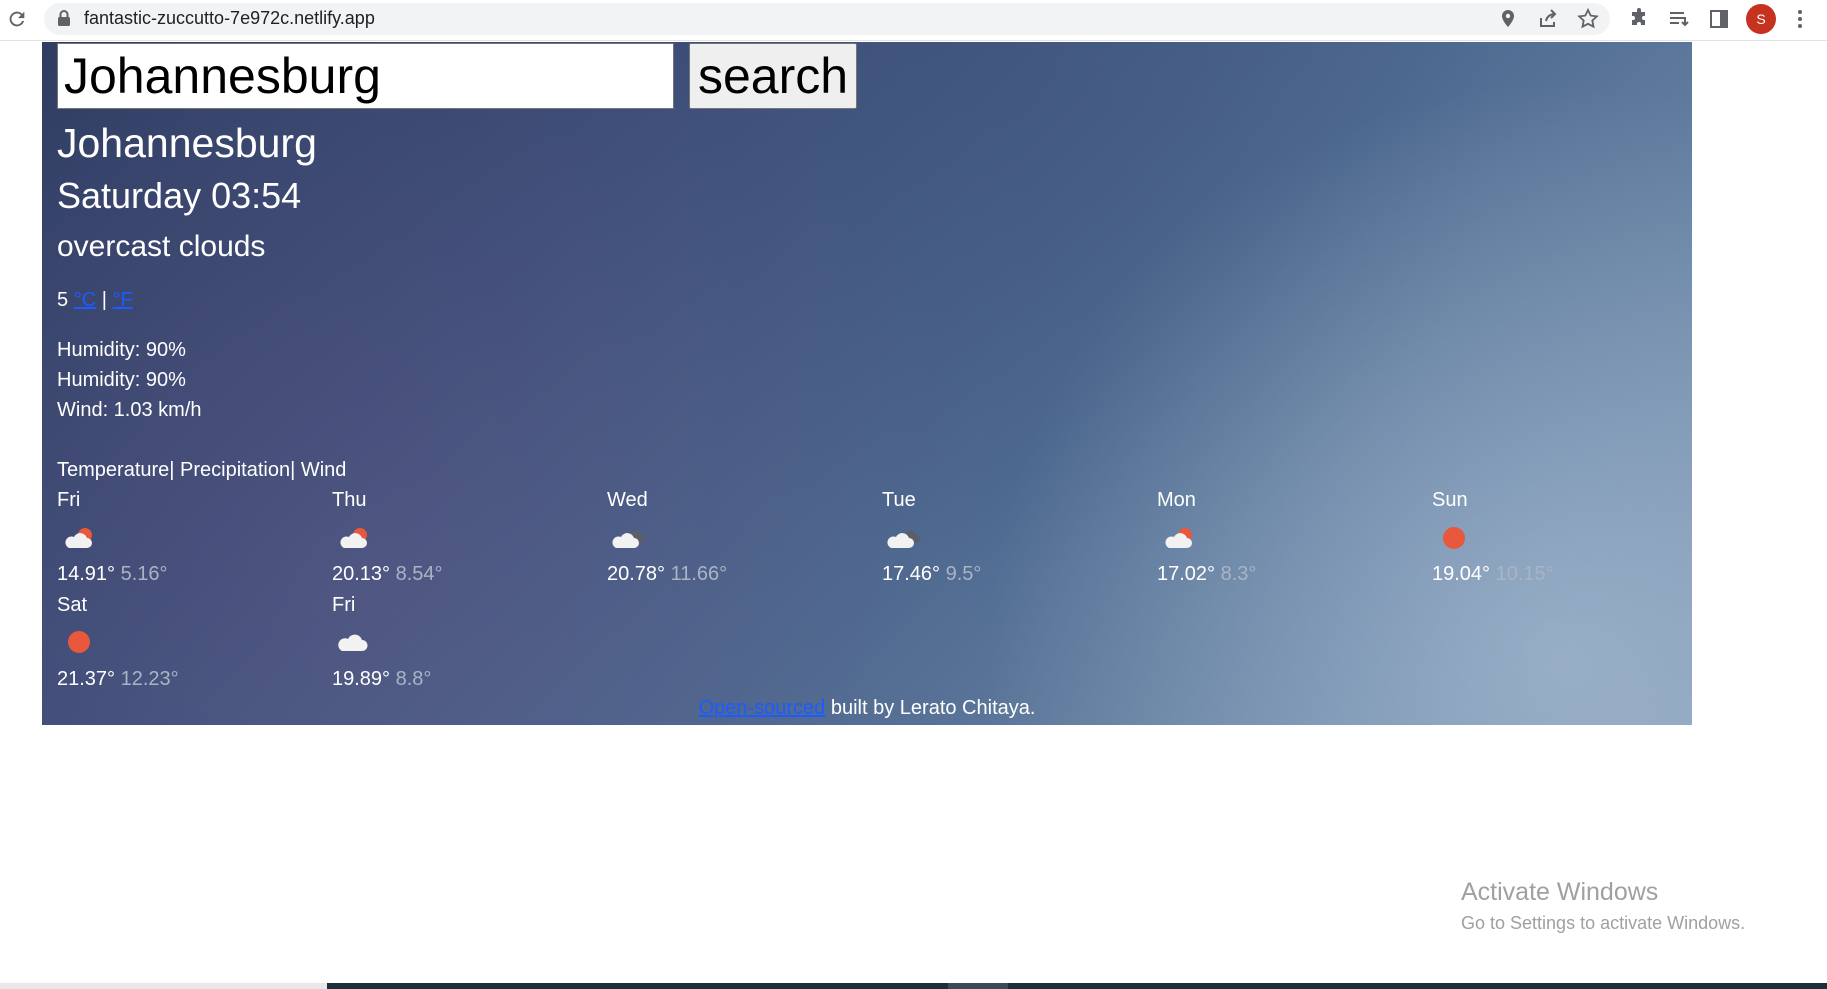  I want to click on forecast-max-temp: 20.78°, so click(636, 574).